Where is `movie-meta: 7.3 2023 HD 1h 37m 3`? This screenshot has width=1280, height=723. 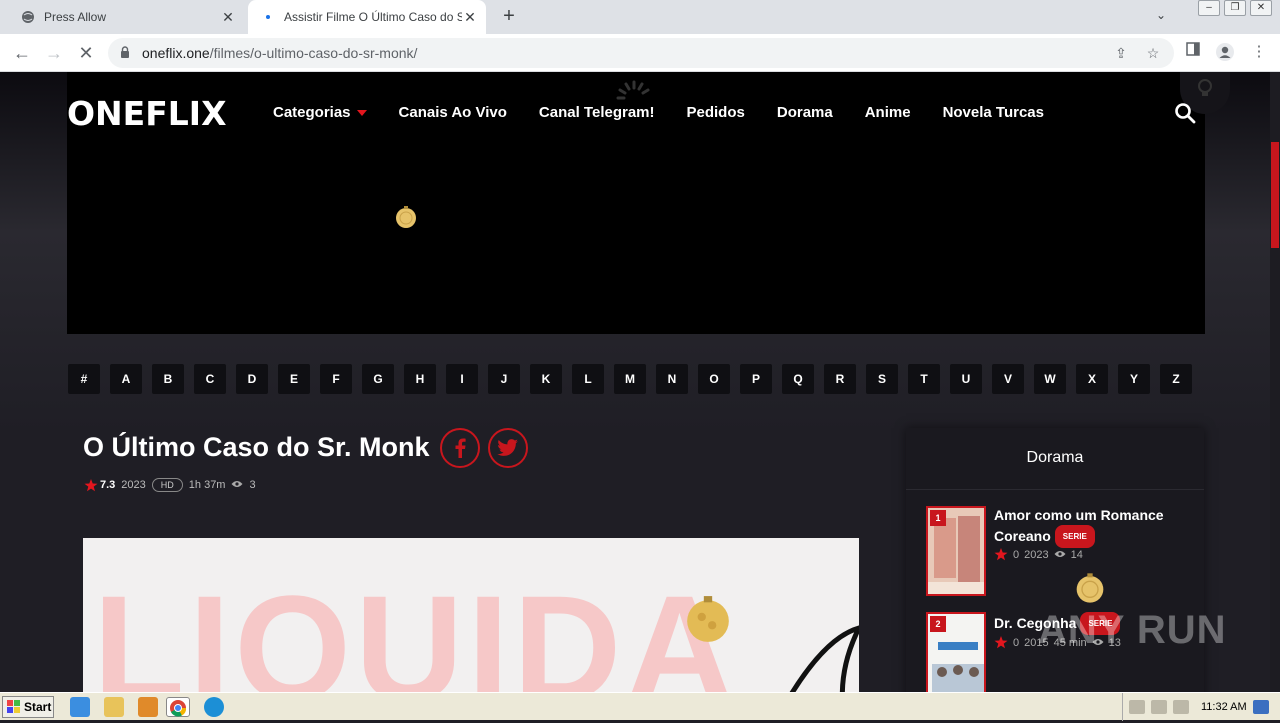
movie-meta: 7.3 2023 HD 1h 37m 3 is located at coordinates (170, 485).